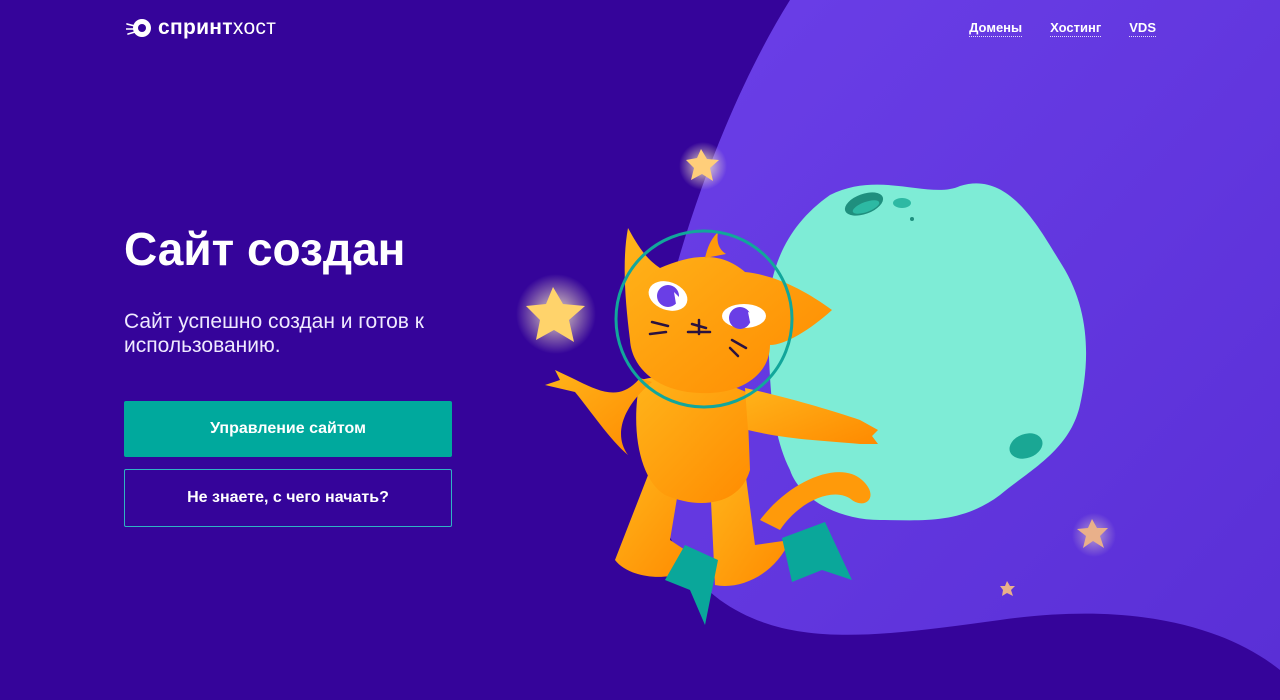 Image resolution: width=1280 pixels, height=700 pixels. What do you see at coordinates (598, 412) in the screenshot?
I see `cat-arm-left` at bounding box center [598, 412].